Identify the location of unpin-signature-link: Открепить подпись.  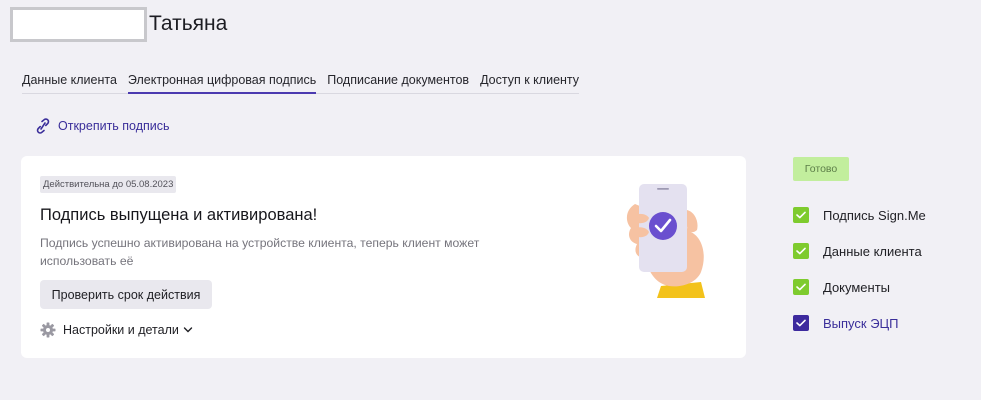
(103, 126).